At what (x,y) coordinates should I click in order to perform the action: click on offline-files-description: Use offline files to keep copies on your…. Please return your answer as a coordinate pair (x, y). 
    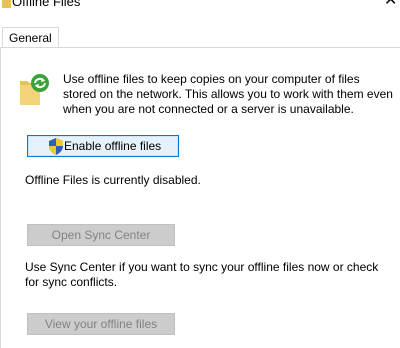
    Looking at the image, I should click on (228, 94).